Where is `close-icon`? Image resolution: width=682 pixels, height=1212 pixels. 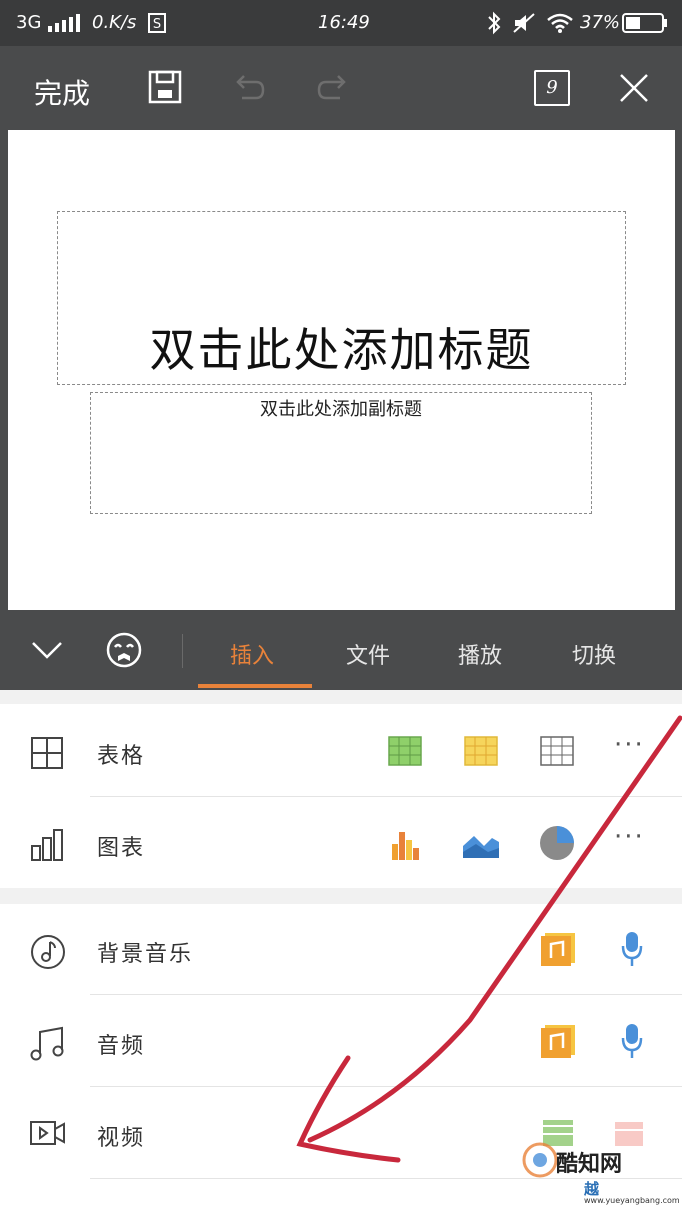 close-icon is located at coordinates (634, 88).